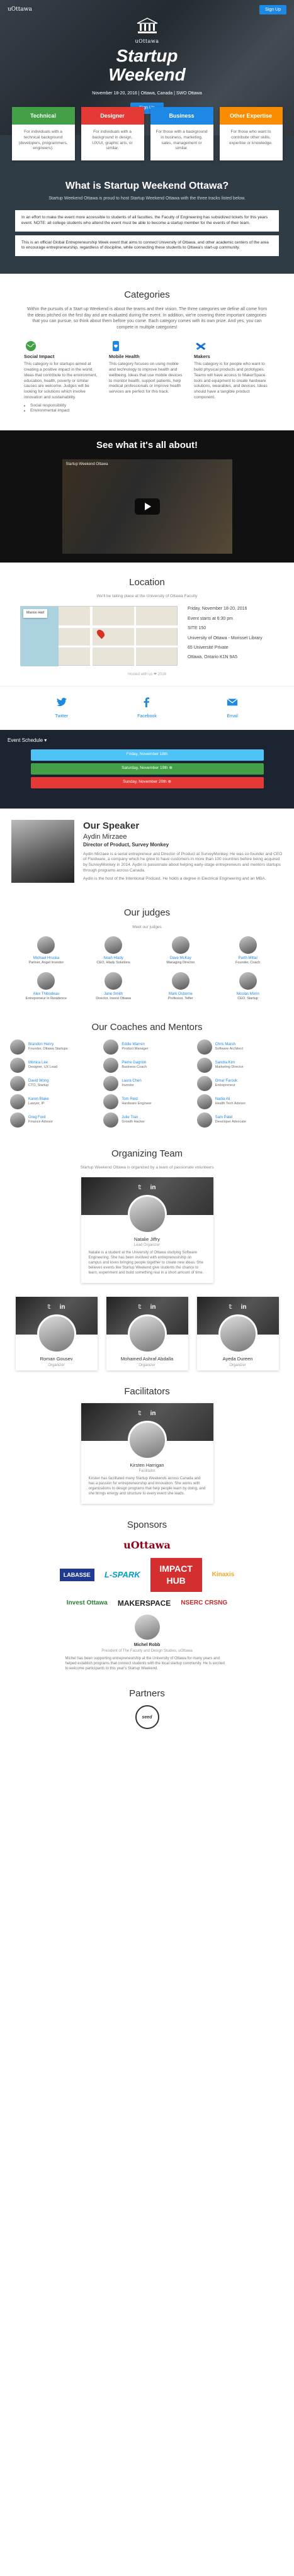 The image size is (294, 2576). Describe the element at coordinates (208, 647) in the screenshot. I see `location-street: 65 Université Private` at that location.